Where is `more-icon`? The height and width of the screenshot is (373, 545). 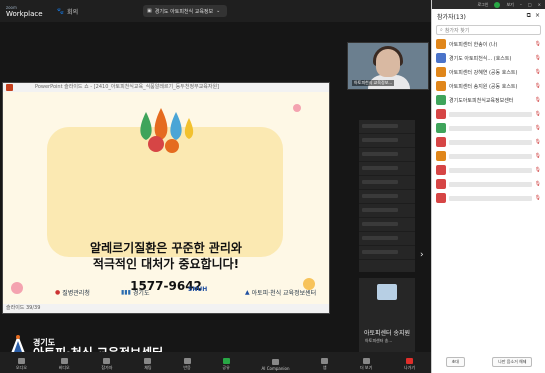 more-icon is located at coordinates (366, 361).